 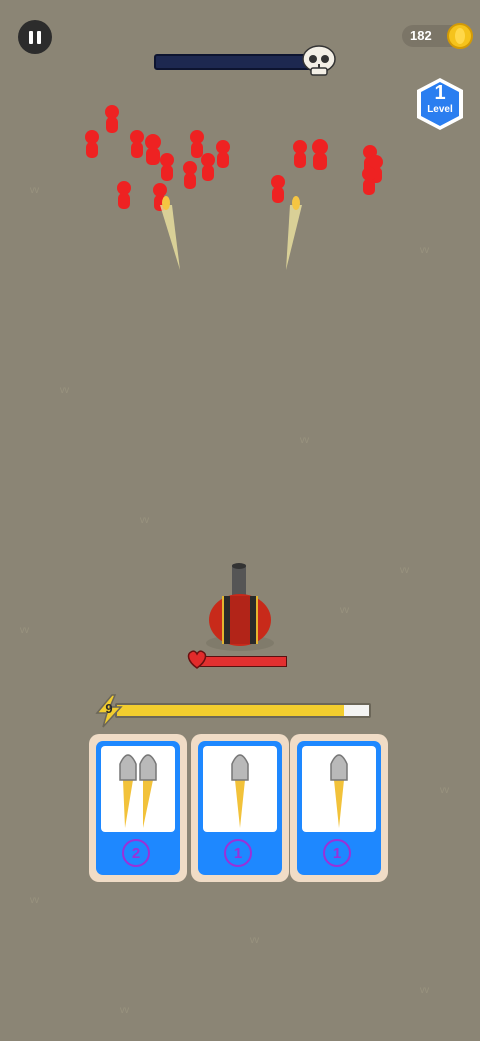 What do you see at coordinates (170, 233) in the screenshot?
I see `bullet-trail-left` at bounding box center [170, 233].